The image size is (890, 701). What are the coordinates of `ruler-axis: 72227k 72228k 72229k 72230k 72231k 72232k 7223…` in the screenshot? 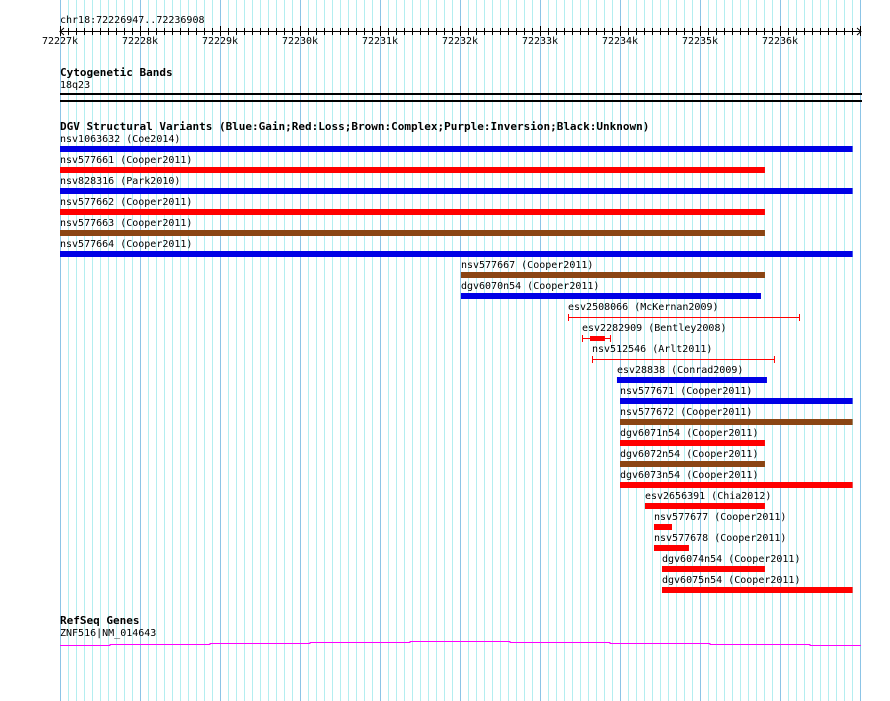 It's located at (445, 37).